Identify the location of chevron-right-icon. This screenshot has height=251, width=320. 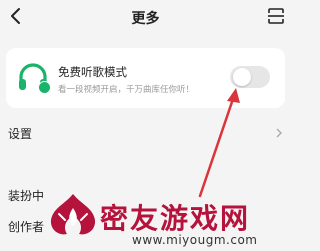
(279, 133).